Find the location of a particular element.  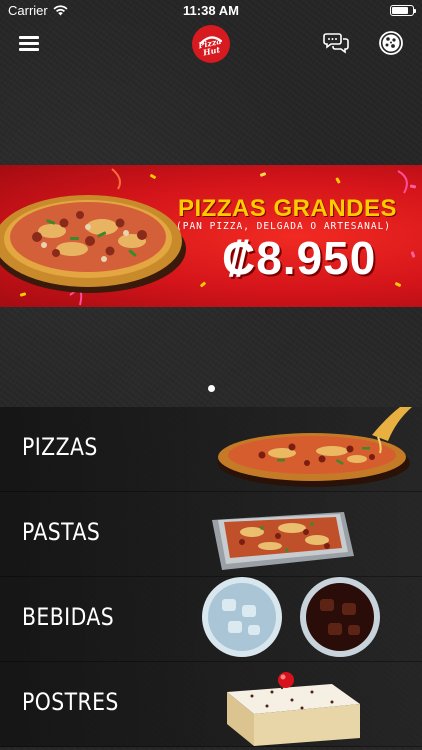

pizza-image is located at coordinates (315, 447).